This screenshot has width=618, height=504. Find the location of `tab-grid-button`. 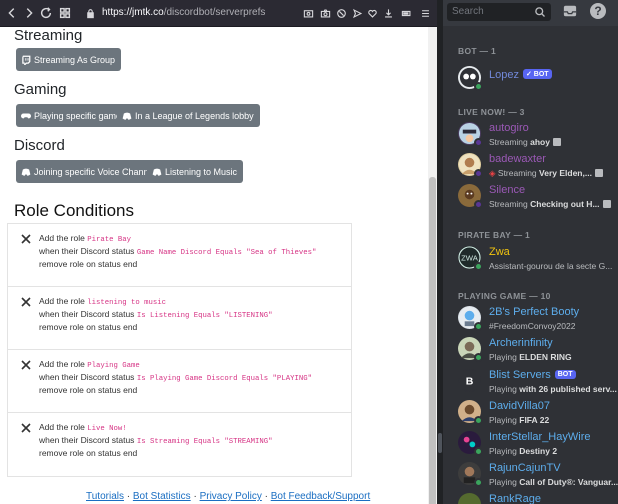

tab-grid-button is located at coordinates (65, 13).